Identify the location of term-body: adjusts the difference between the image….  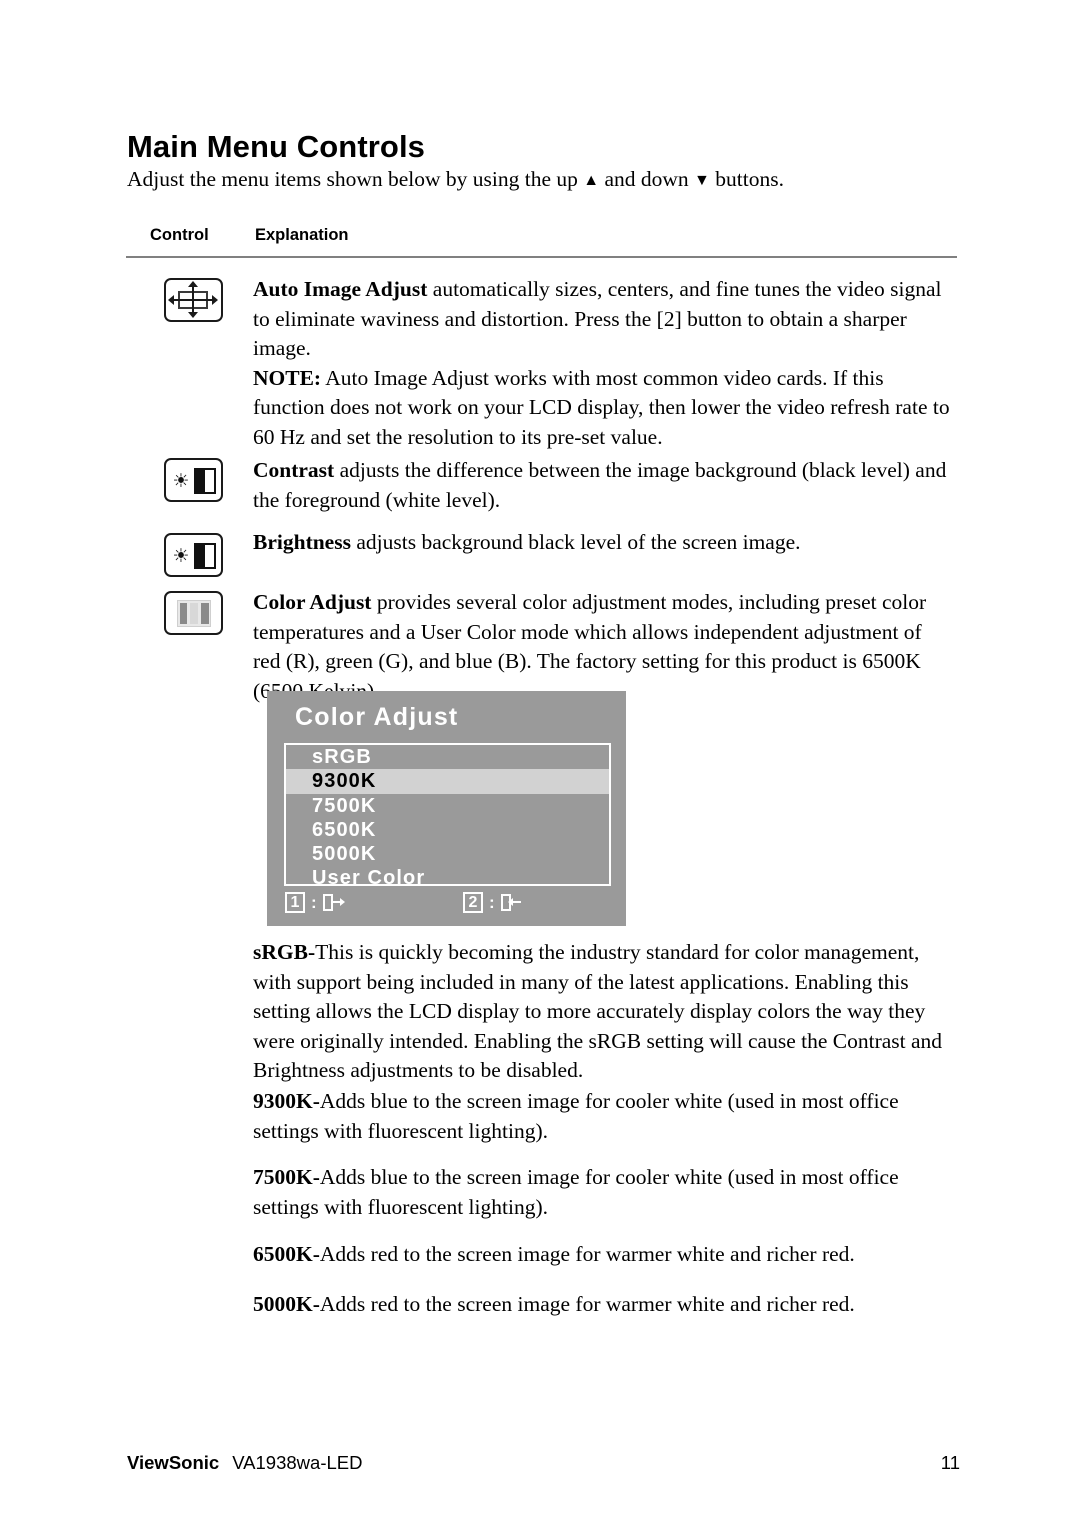
(600, 485).